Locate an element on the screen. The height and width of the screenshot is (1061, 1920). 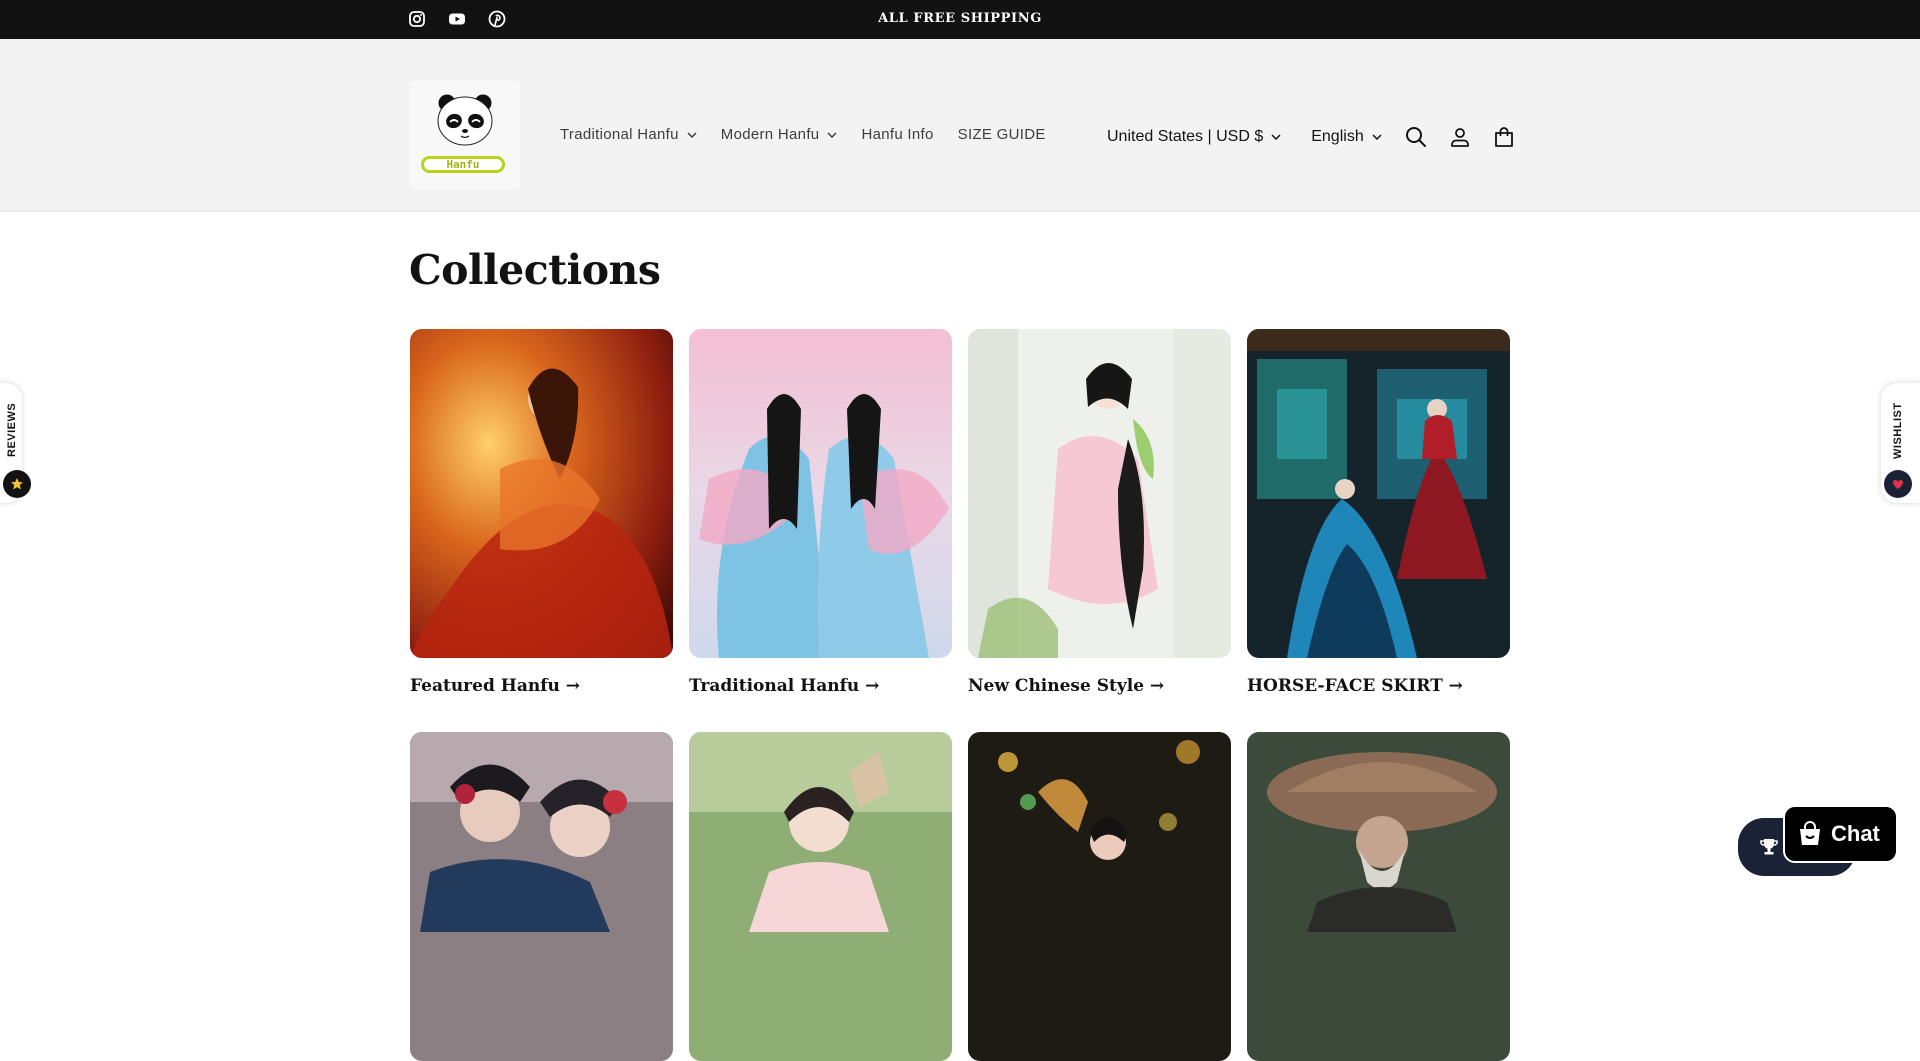
account-icon is located at coordinates (1460, 137).